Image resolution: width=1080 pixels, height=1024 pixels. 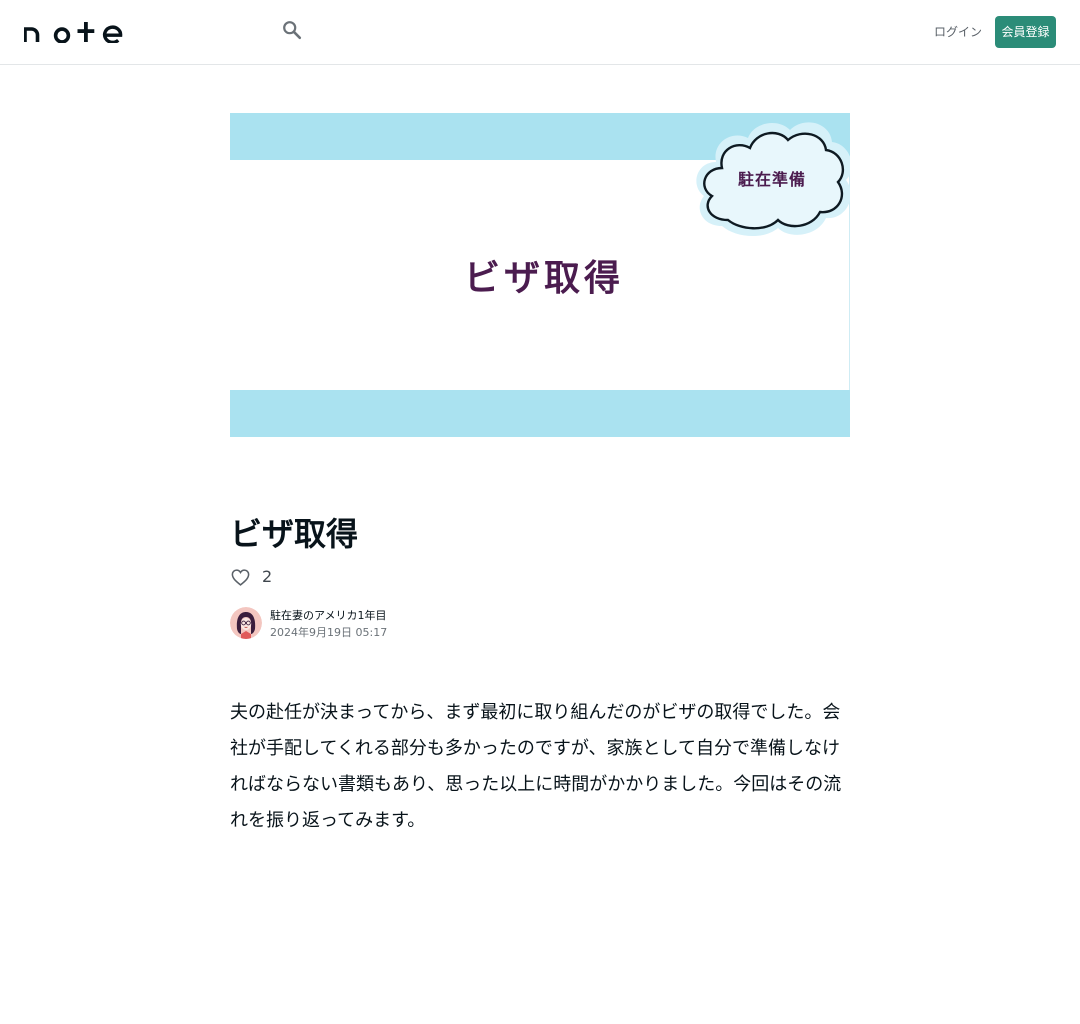 I want to click on author-avatar, so click(x=246, y=623).